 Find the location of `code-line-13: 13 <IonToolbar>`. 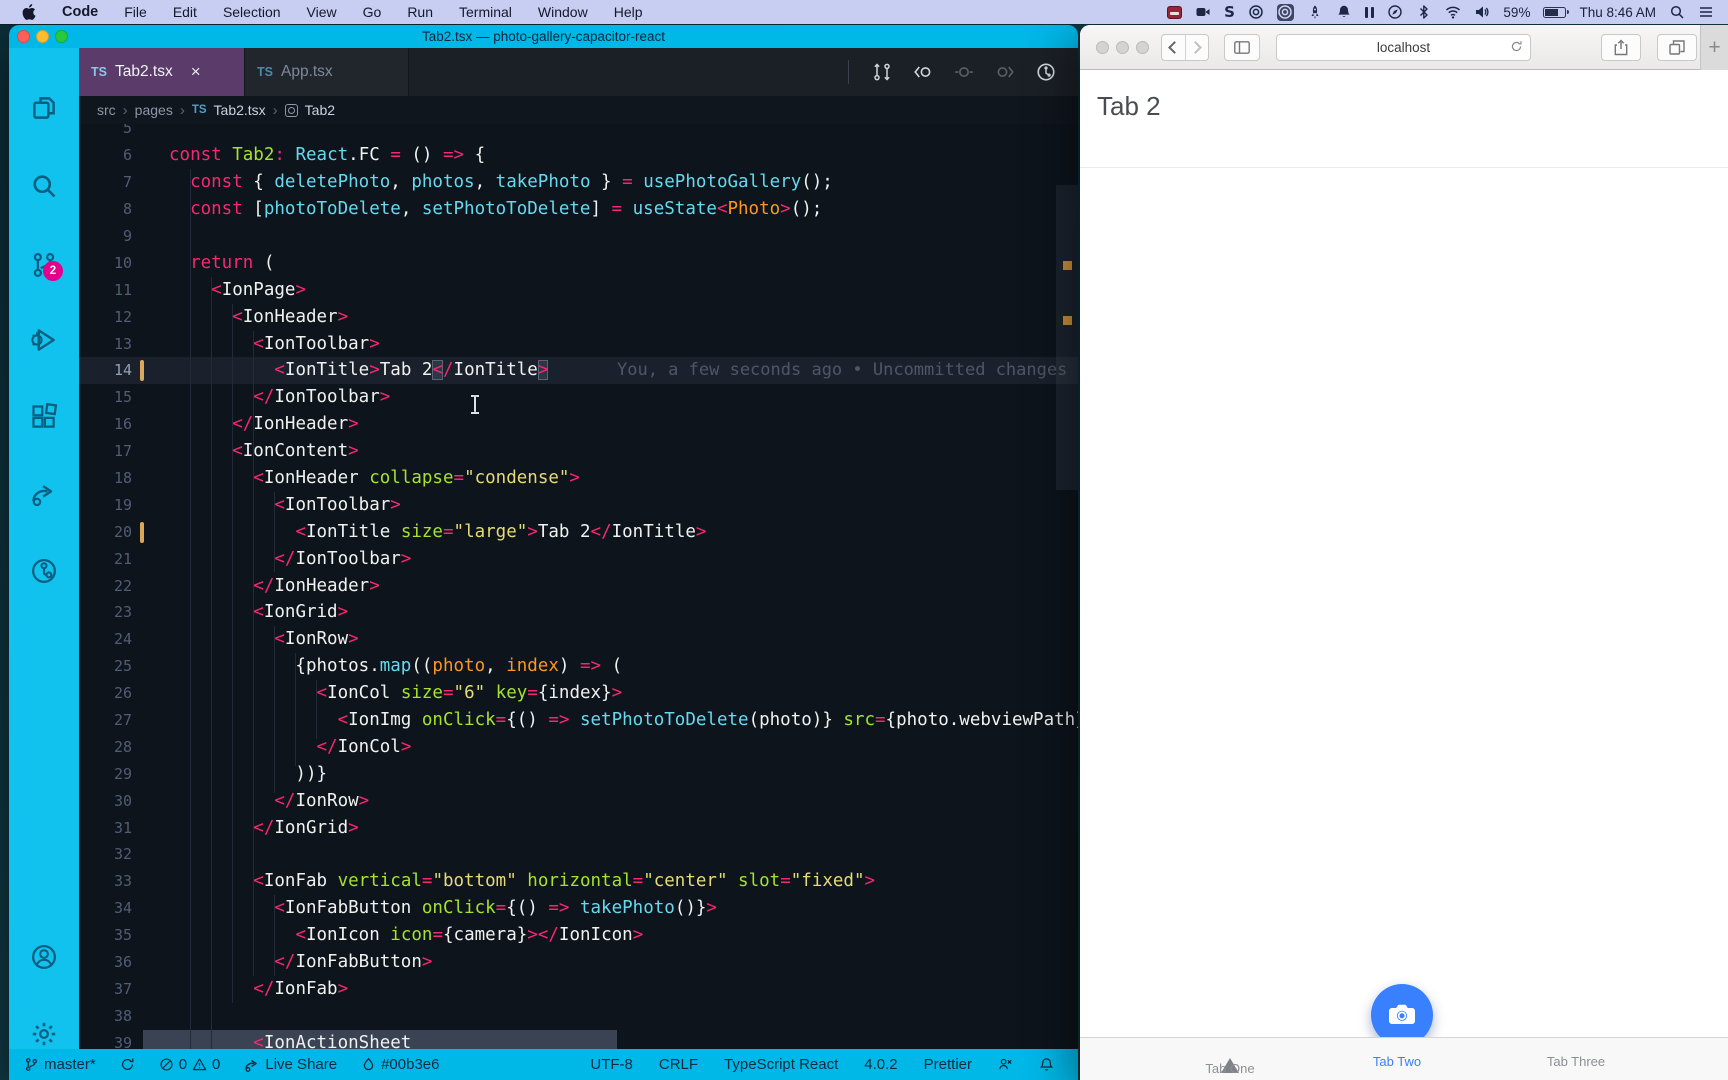

code-line-13: 13 <IonToolbar> is located at coordinates (578, 344).